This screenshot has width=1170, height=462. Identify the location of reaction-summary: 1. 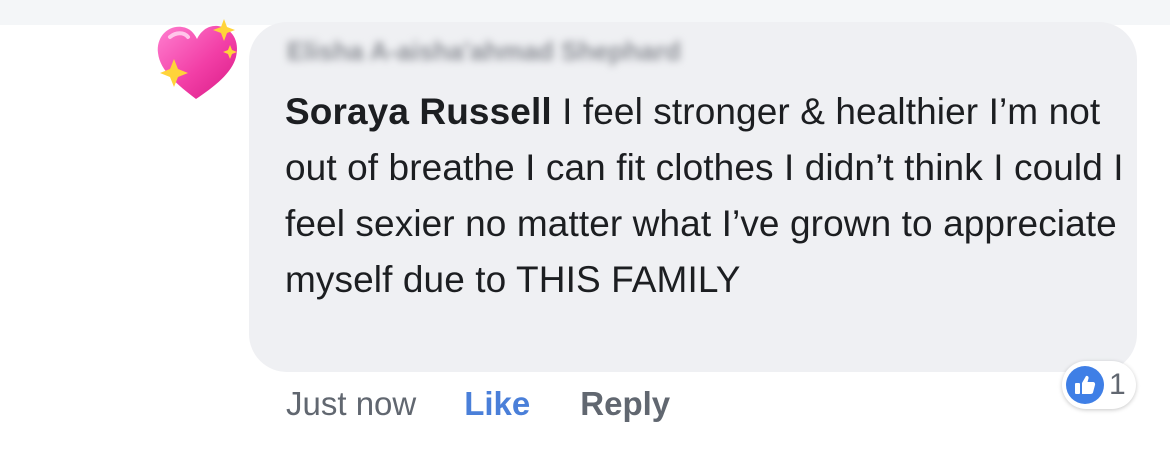
(1099, 385).